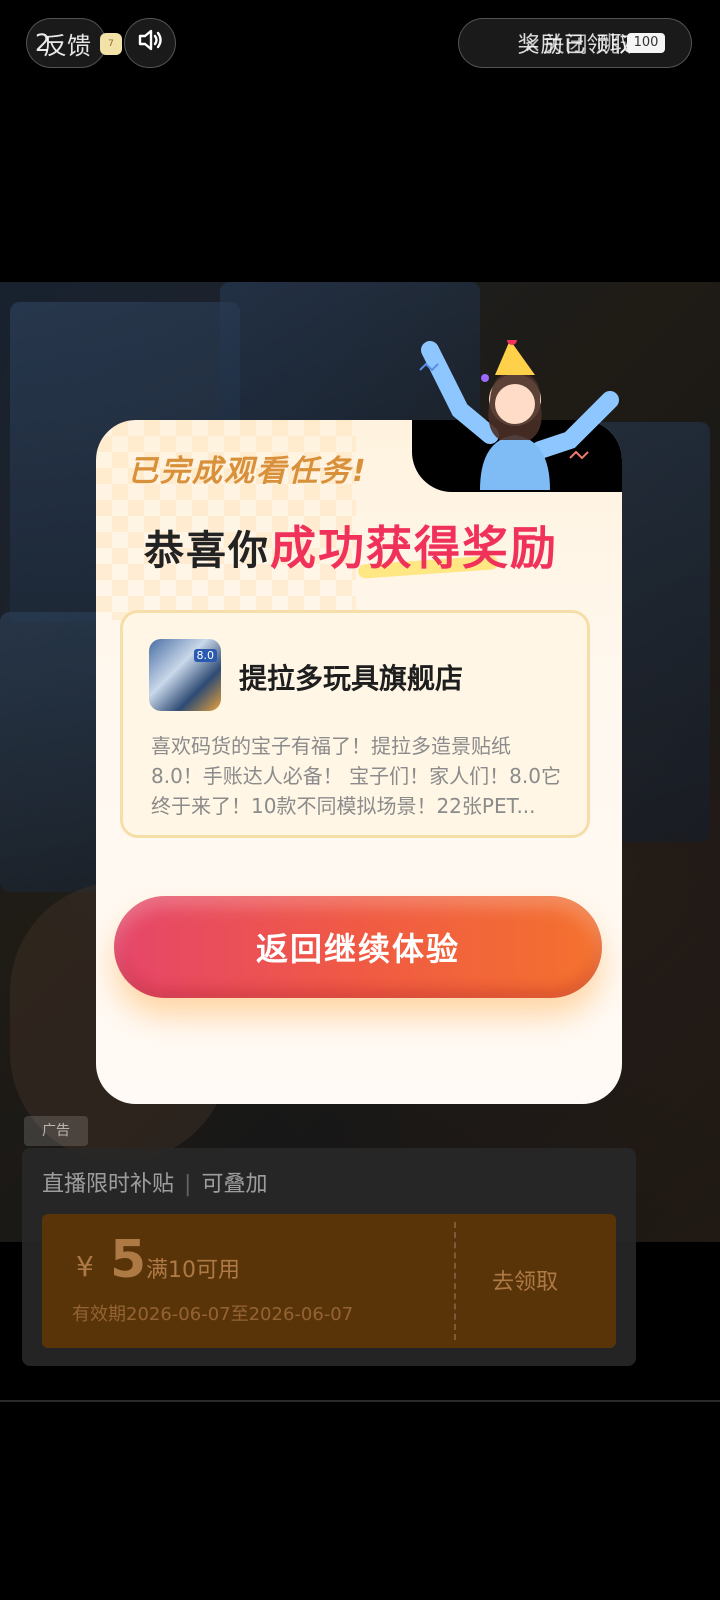 Image resolution: width=720 pixels, height=1600 pixels. Describe the element at coordinates (85, 1266) in the screenshot. I see `coupon-currency: ¥` at that location.